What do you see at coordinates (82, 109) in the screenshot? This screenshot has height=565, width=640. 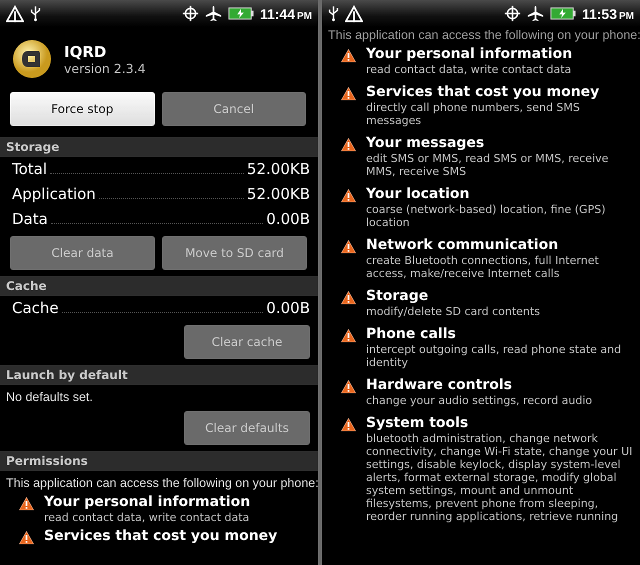 I see `button: Force stop` at bounding box center [82, 109].